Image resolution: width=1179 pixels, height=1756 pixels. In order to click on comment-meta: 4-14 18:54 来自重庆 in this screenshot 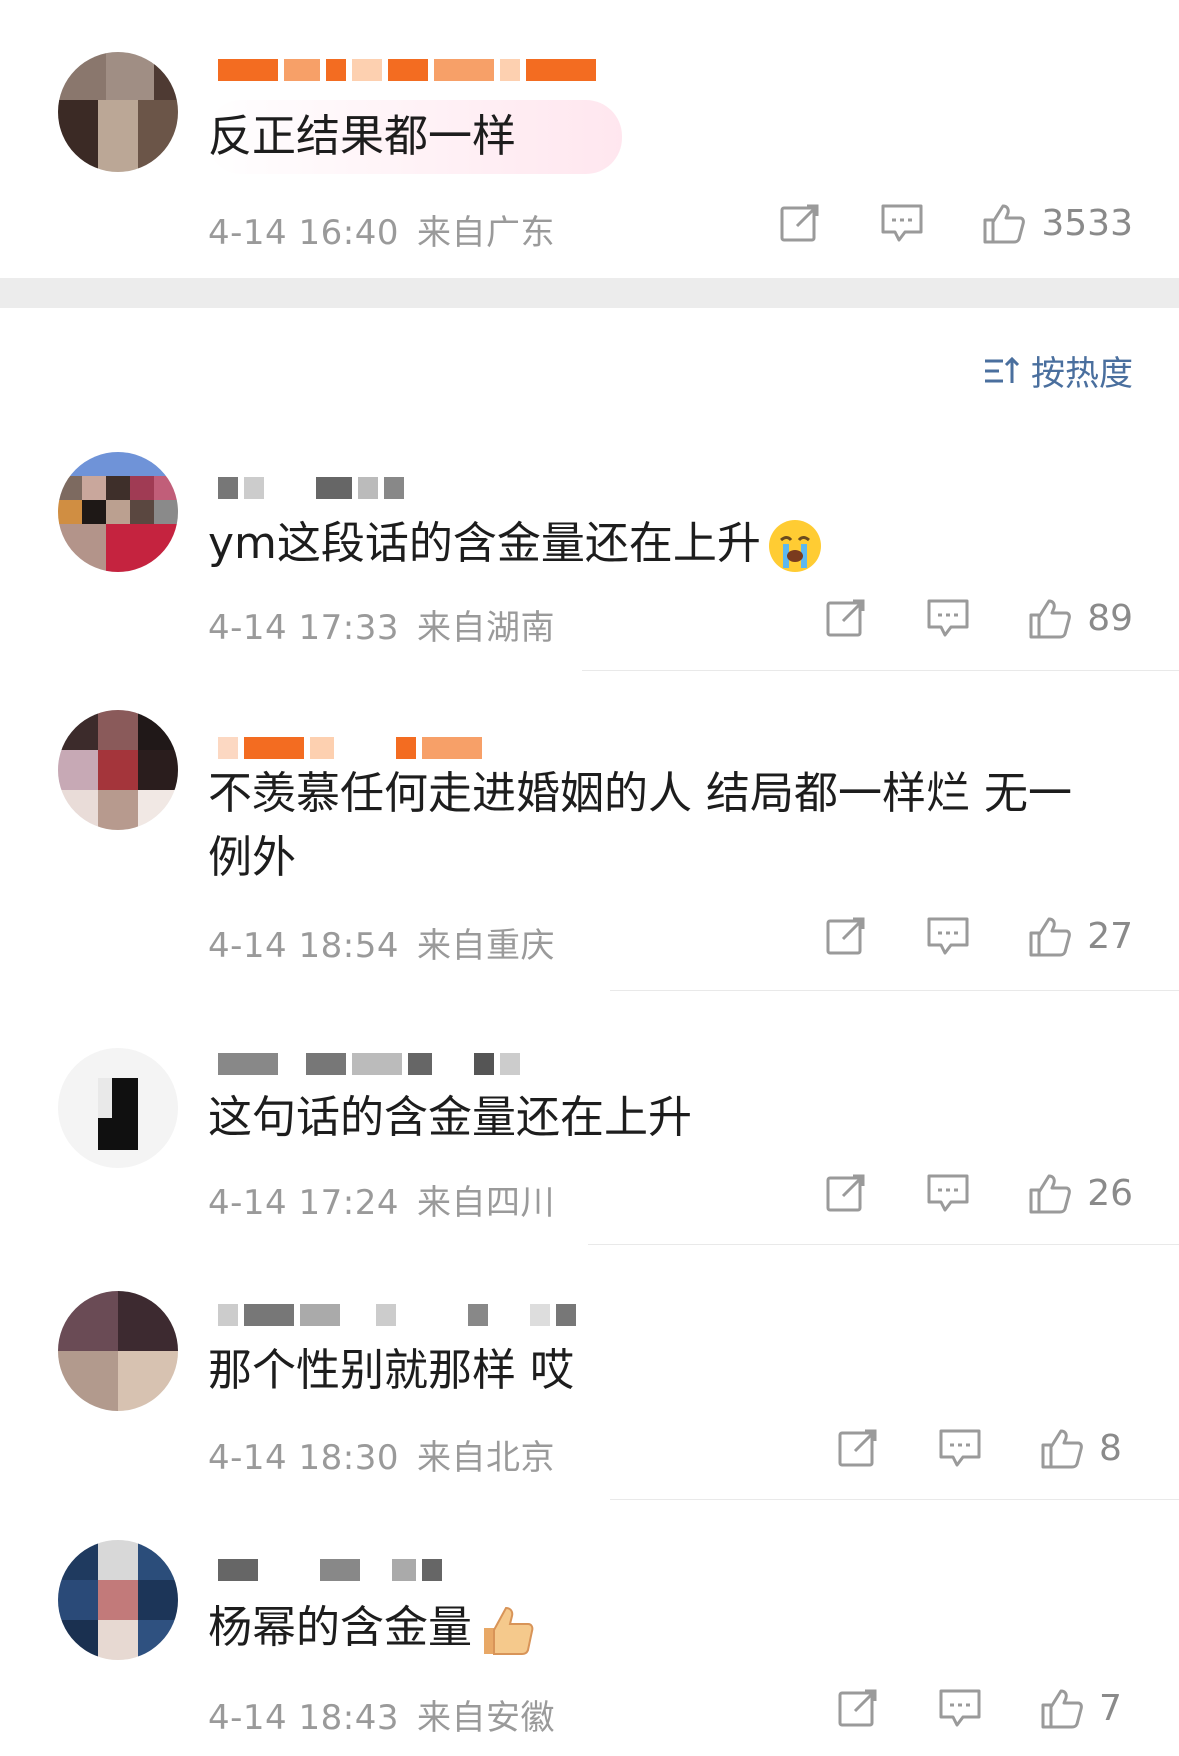, I will do `click(381, 942)`.